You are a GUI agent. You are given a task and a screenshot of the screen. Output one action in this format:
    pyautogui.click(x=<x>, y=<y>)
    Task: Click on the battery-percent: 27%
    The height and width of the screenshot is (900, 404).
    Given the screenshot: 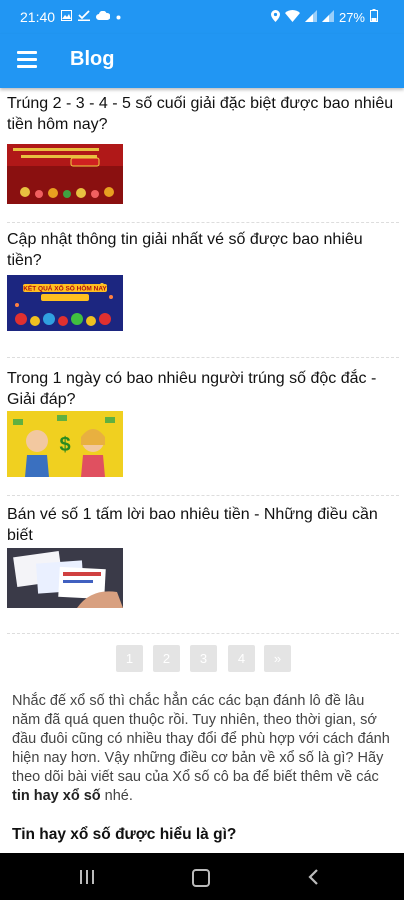 What is the action you would take?
    pyautogui.click(x=351, y=17)
    